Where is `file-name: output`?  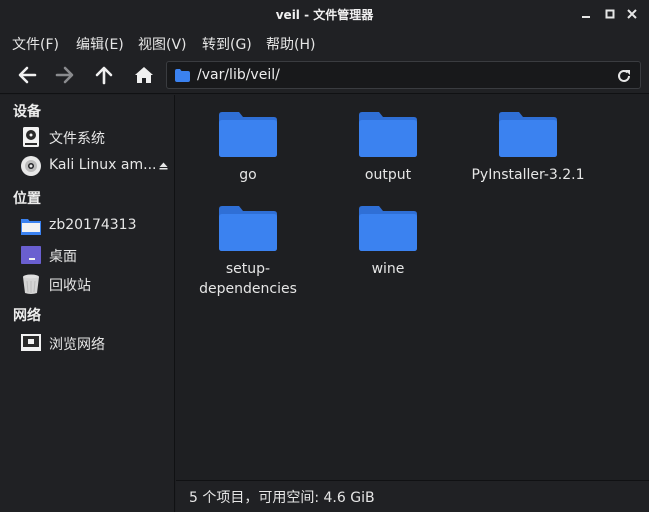 file-name: output is located at coordinates (388, 175).